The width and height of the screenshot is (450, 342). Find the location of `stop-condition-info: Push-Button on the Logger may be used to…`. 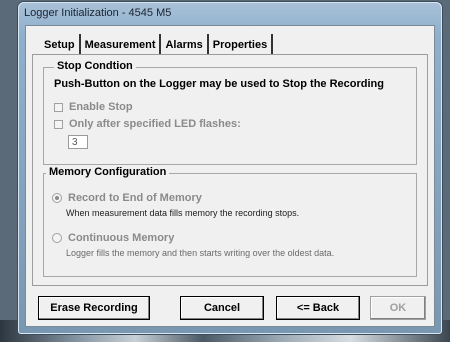

stop-condition-info: Push-Button on the Logger may be used to… is located at coordinates (219, 84).